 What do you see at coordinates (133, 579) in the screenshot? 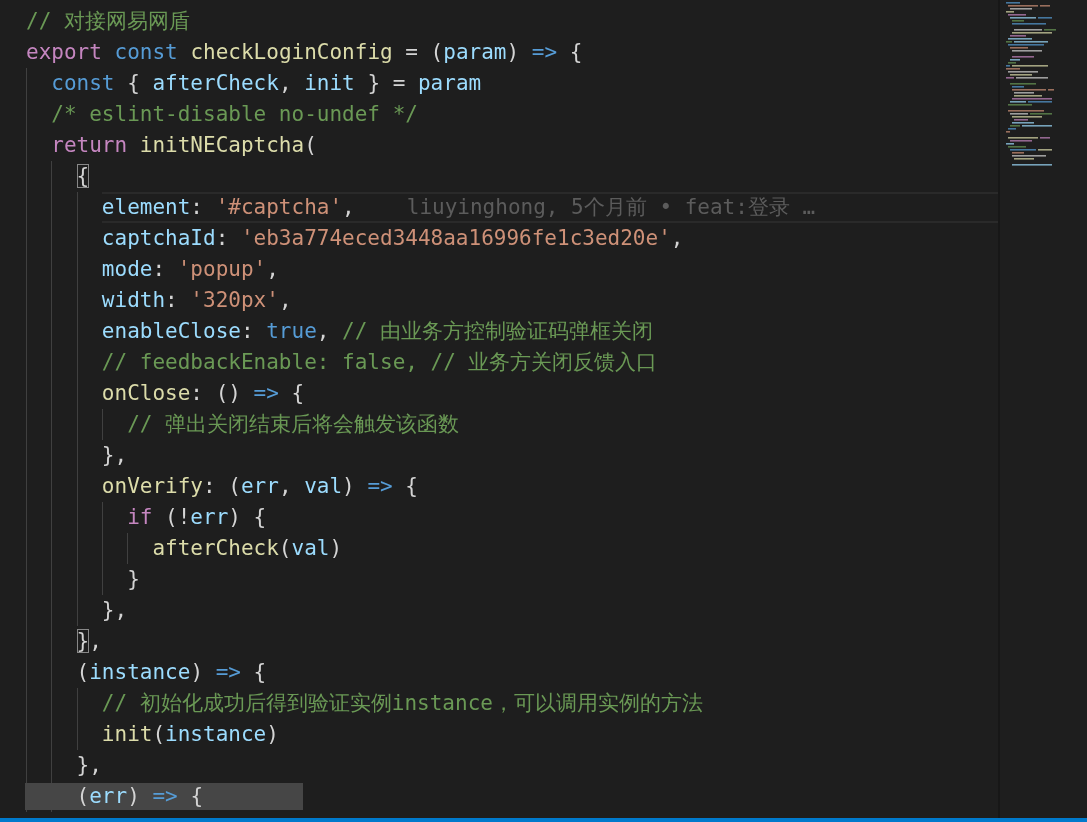
I see `code-line: }` at bounding box center [133, 579].